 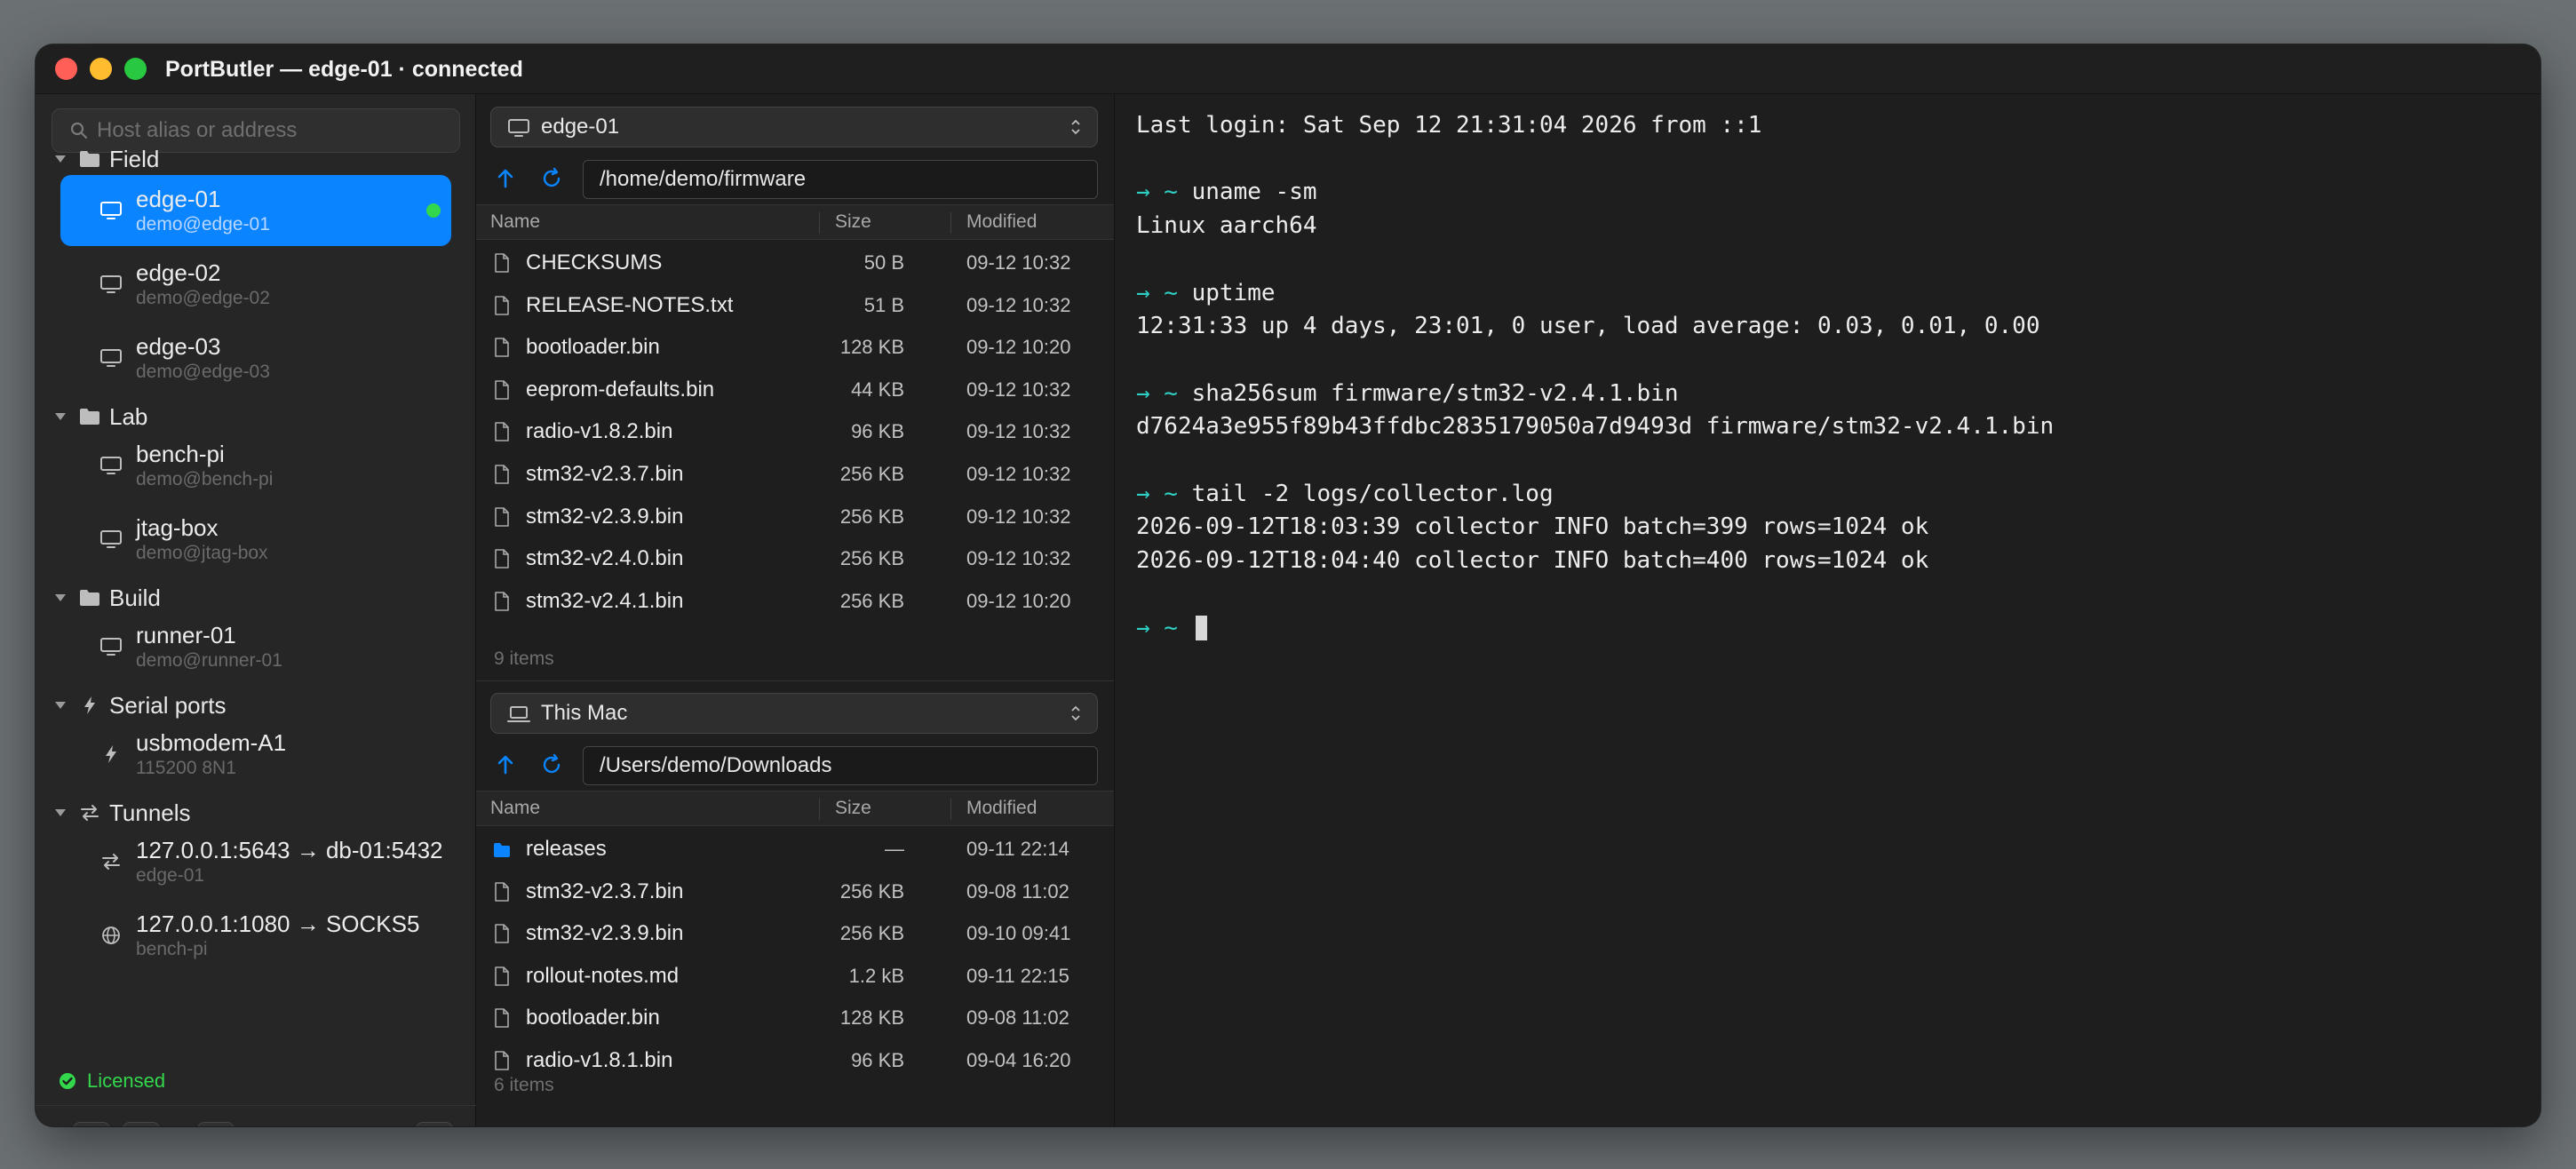 I want to click on sidebar-group-field: Field, so click(x=256, y=159).